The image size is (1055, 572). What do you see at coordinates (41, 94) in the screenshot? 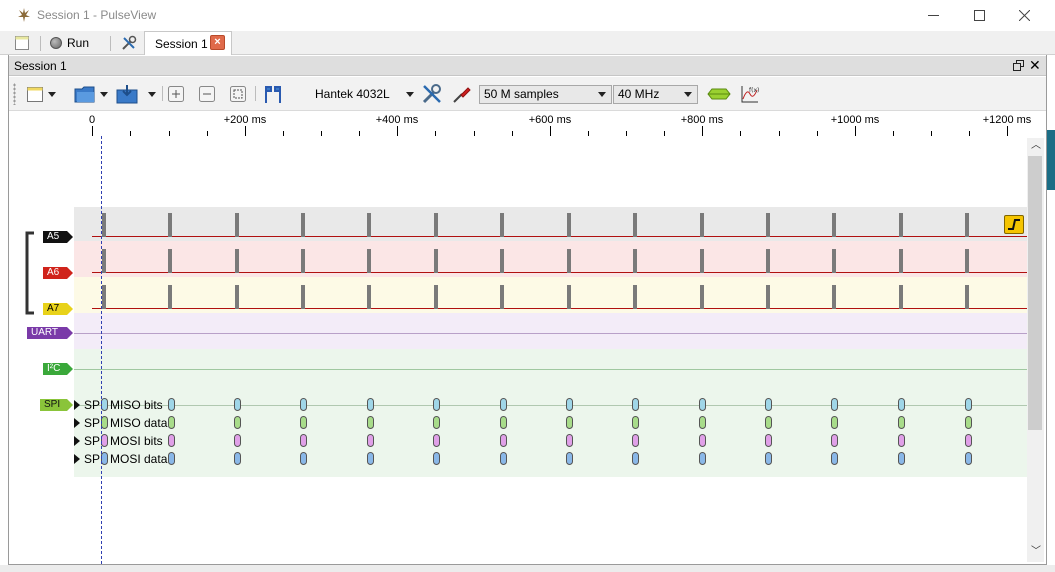
I see `new-view-button` at bounding box center [41, 94].